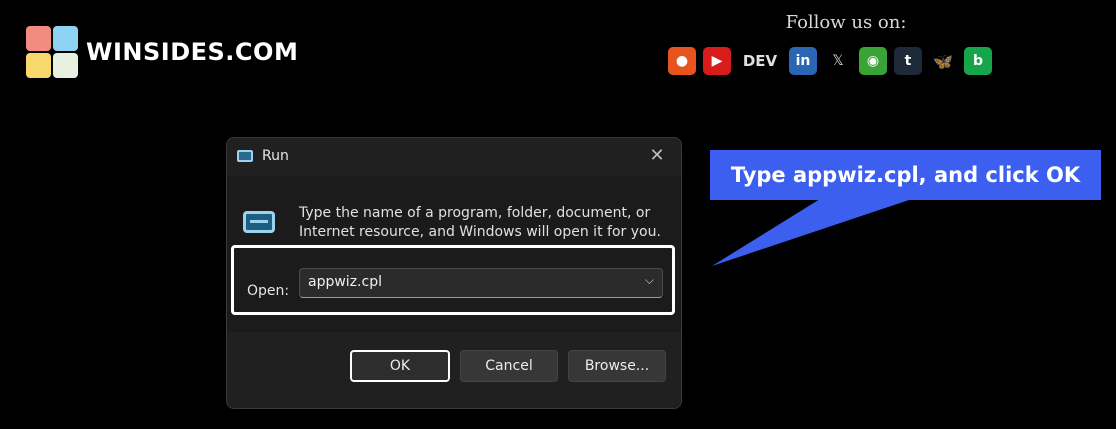  Describe the element at coordinates (52, 52) in the screenshot. I see `logo-tiles-icon` at that location.